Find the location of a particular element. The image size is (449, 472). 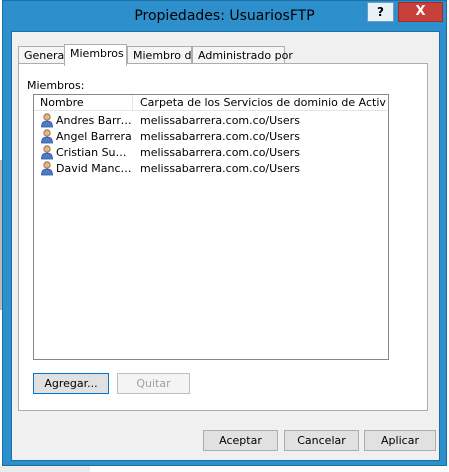

ok-button: Aceptar is located at coordinates (240, 440).